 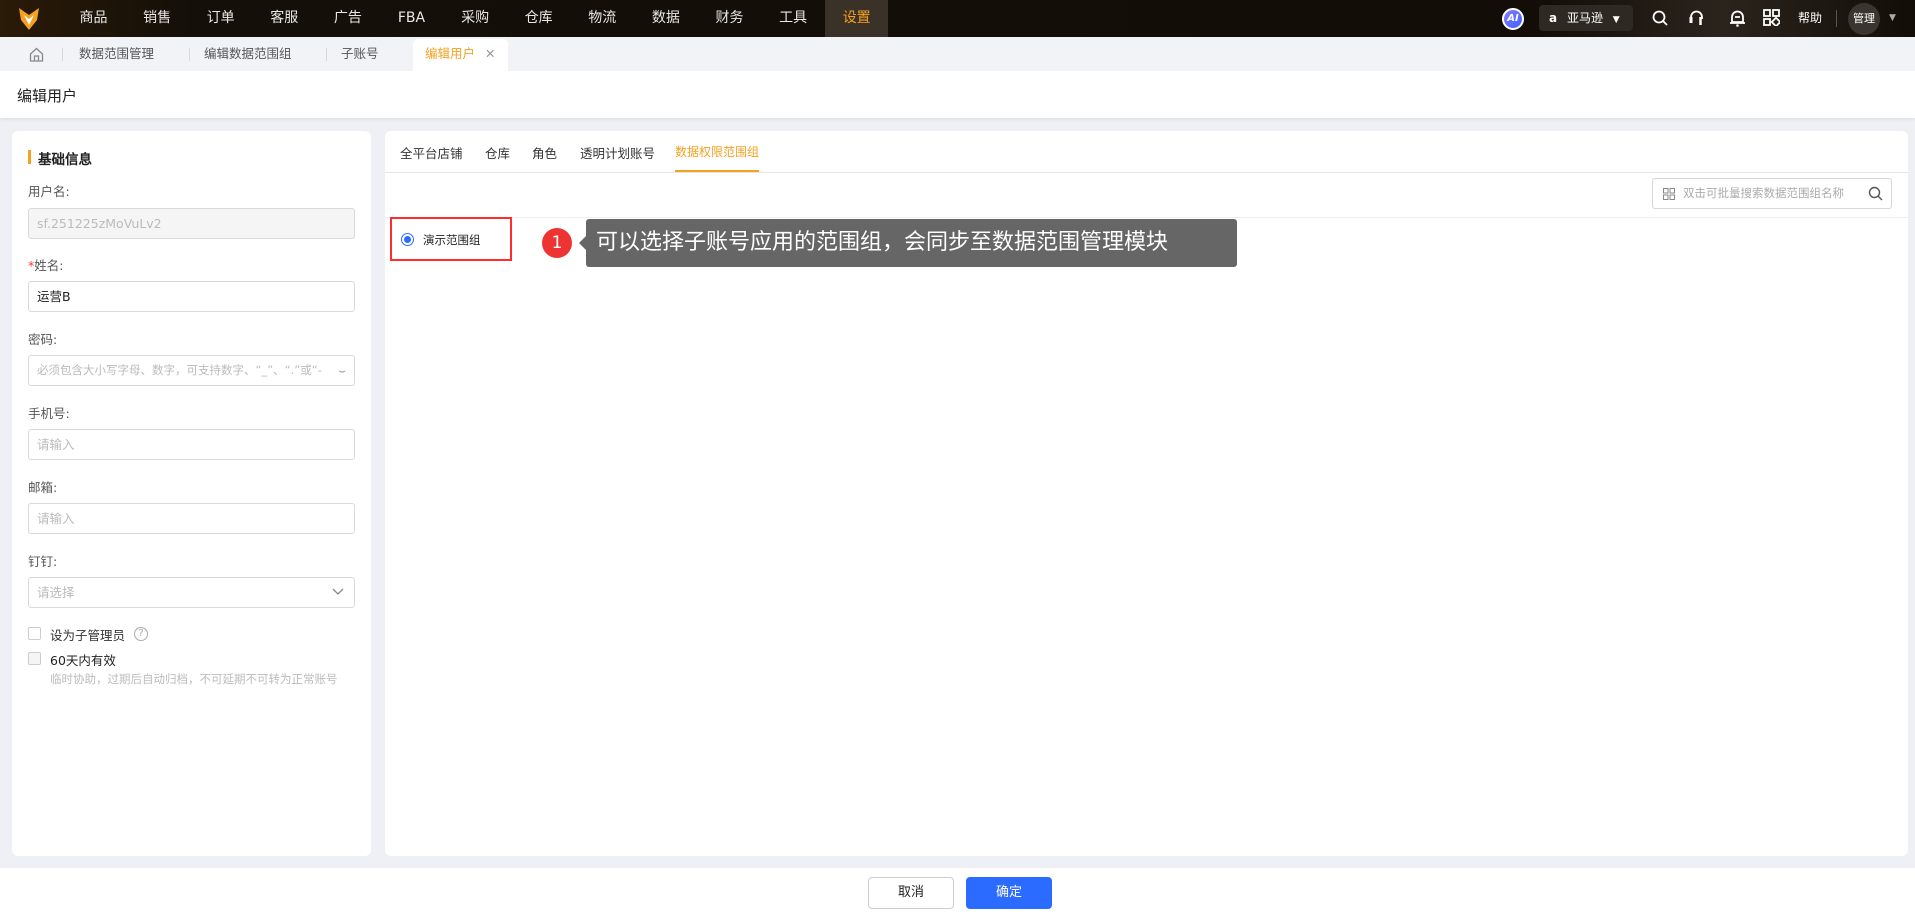 What do you see at coordinates (49, 191) in the screenshot?
I see `username-label: 用户名:` at bounding box center [49, 191].